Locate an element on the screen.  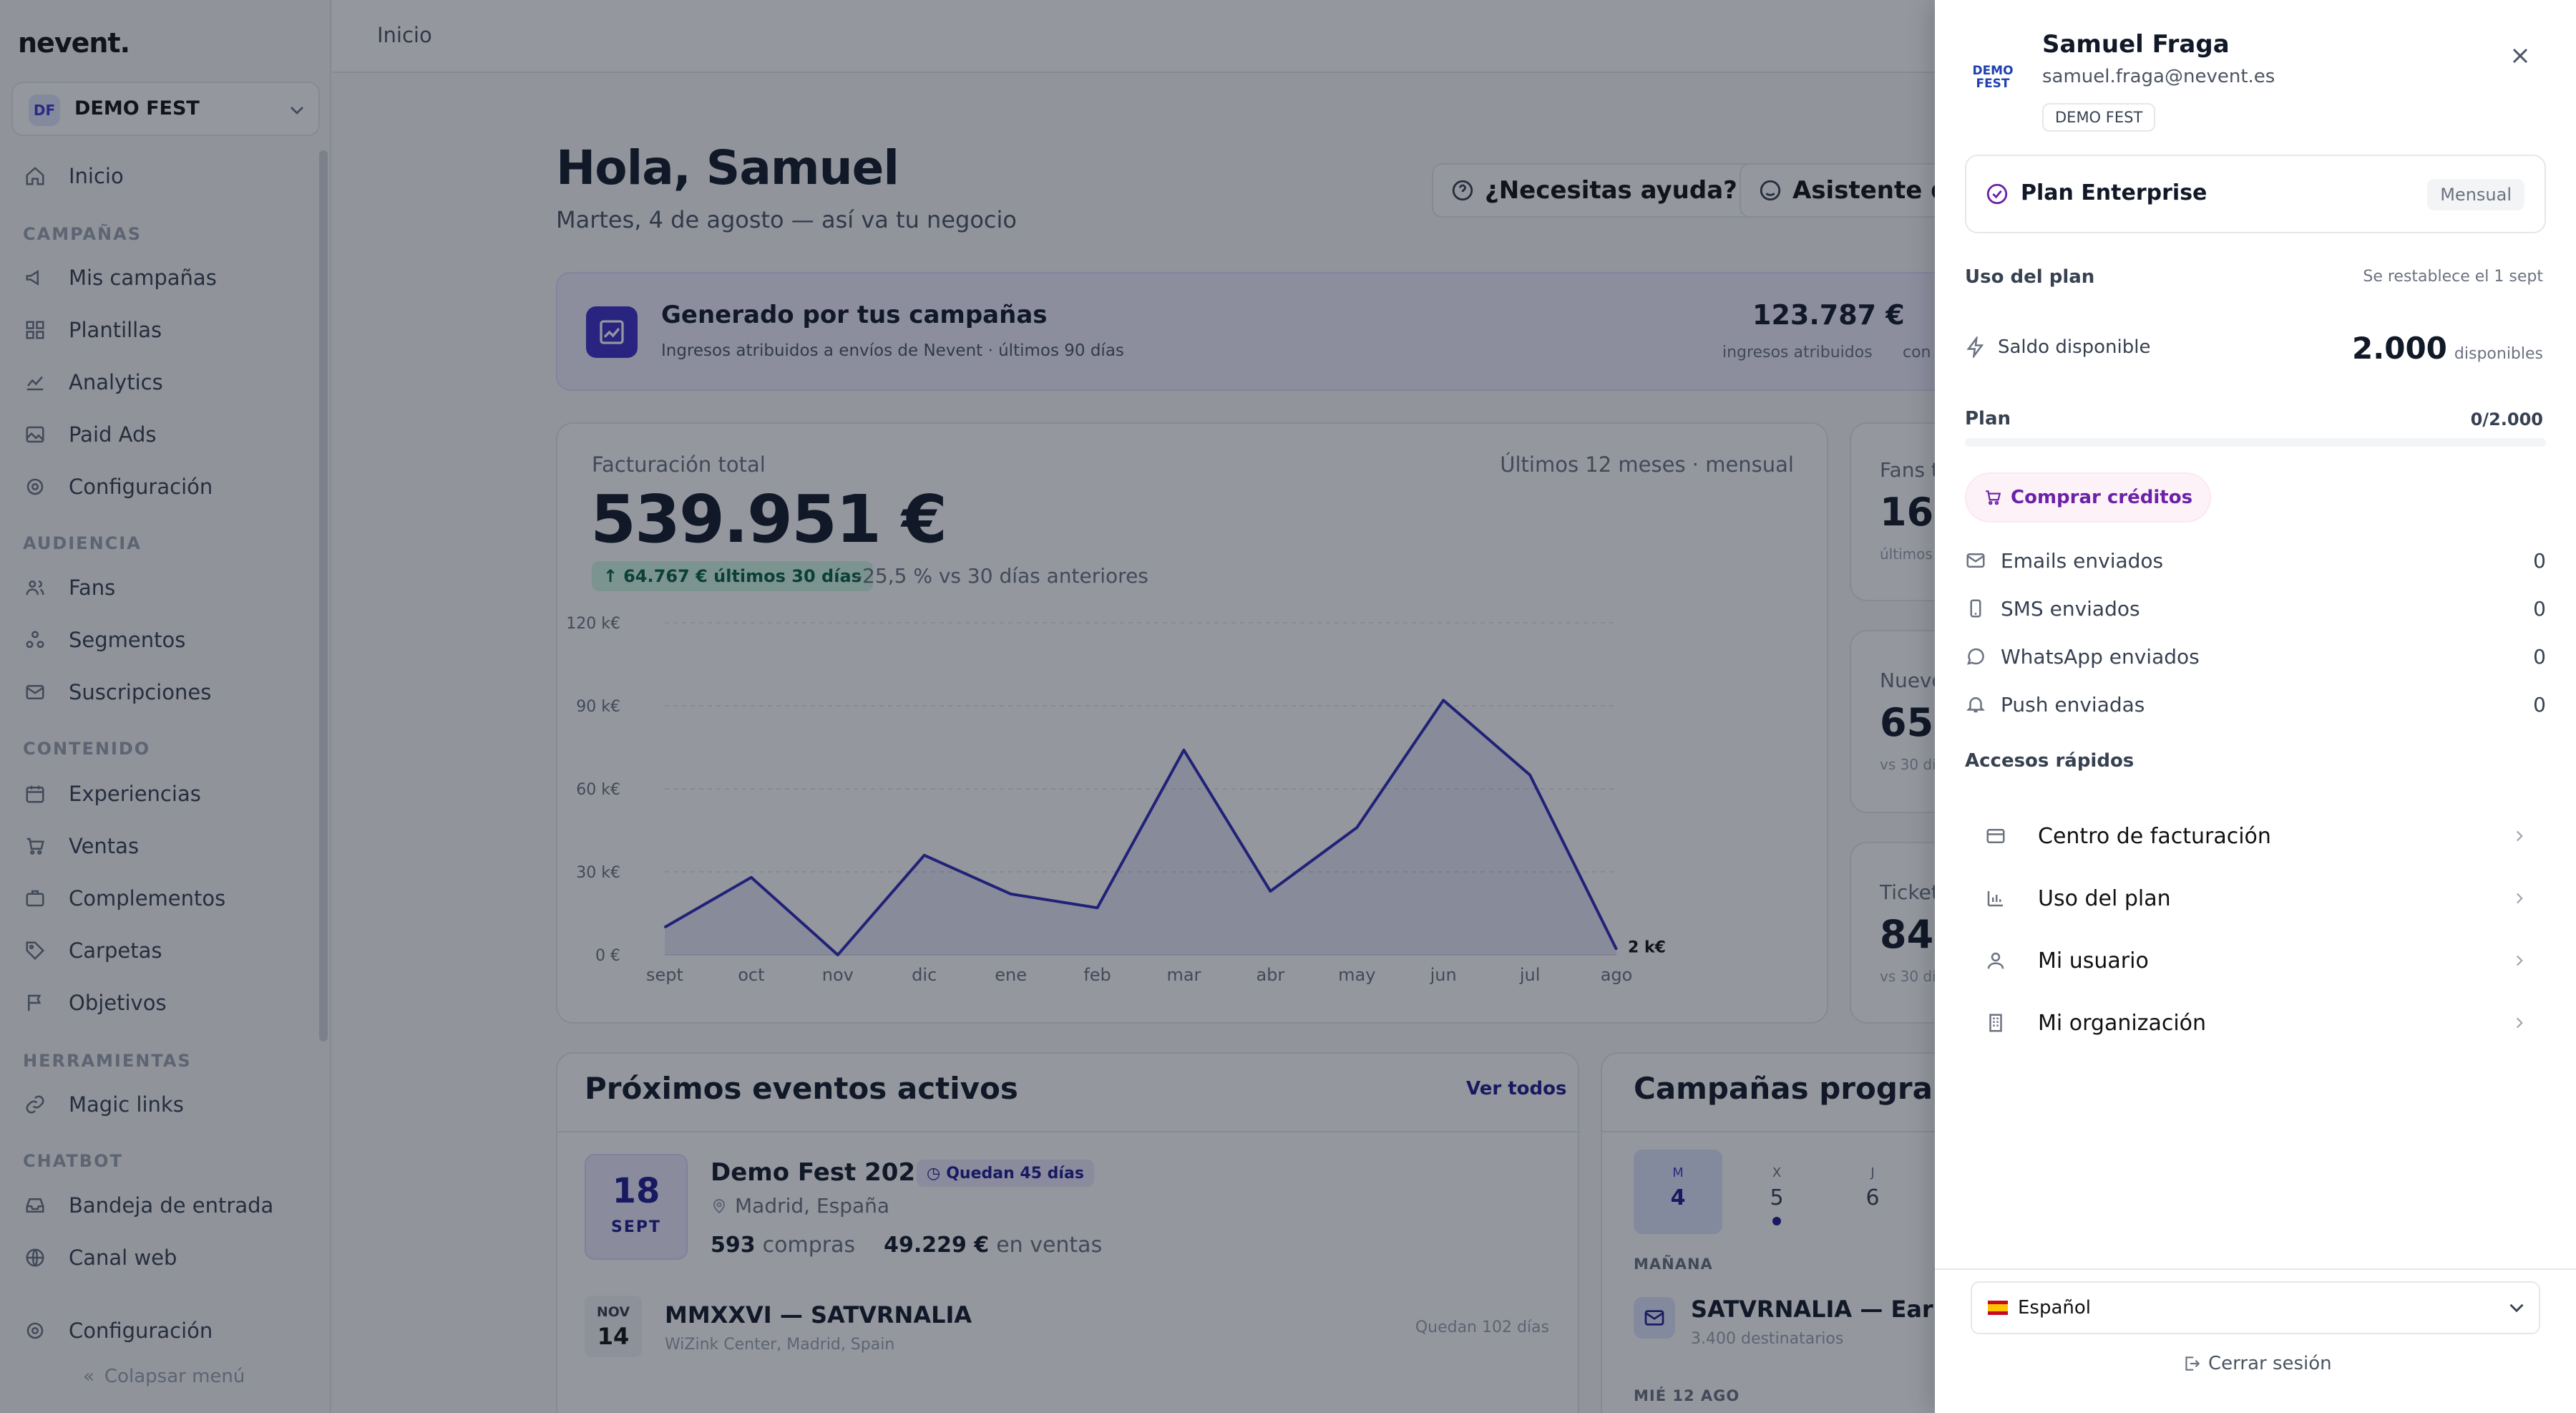
plan-name: Plan Enterprise is located at coordinates (2114, 192).